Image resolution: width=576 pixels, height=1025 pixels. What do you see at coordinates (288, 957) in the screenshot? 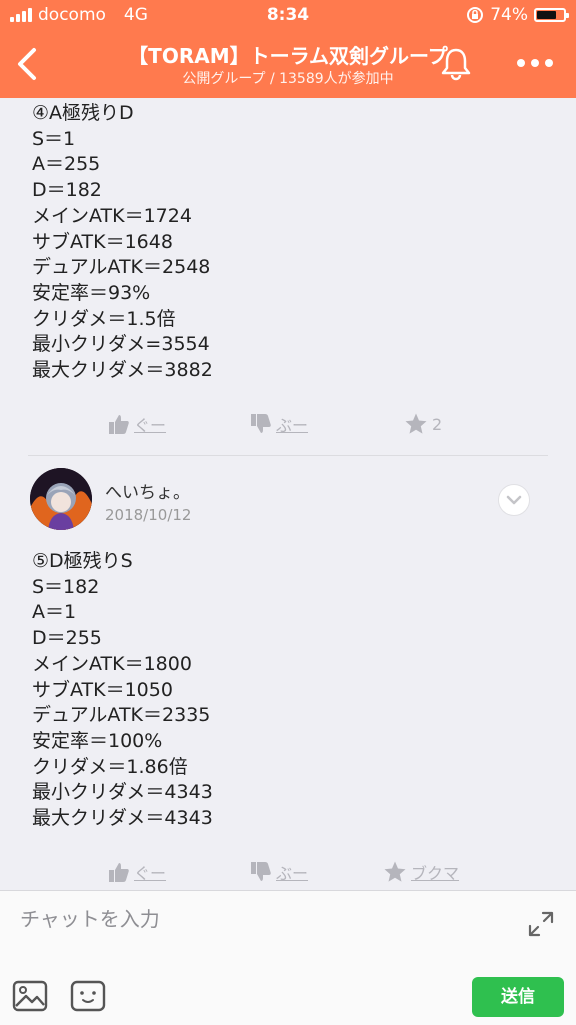
I see `chat-composer: チャットを入力 送信` at bounding box center [288, 957].